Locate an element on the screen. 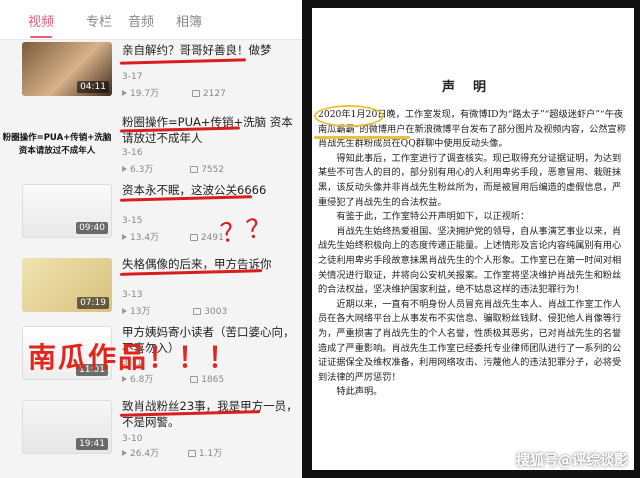 Image resolution: width=640 pixels, height=478 pixels. video-stats: 13.4万 2491 is located at coordinates (173, 236).